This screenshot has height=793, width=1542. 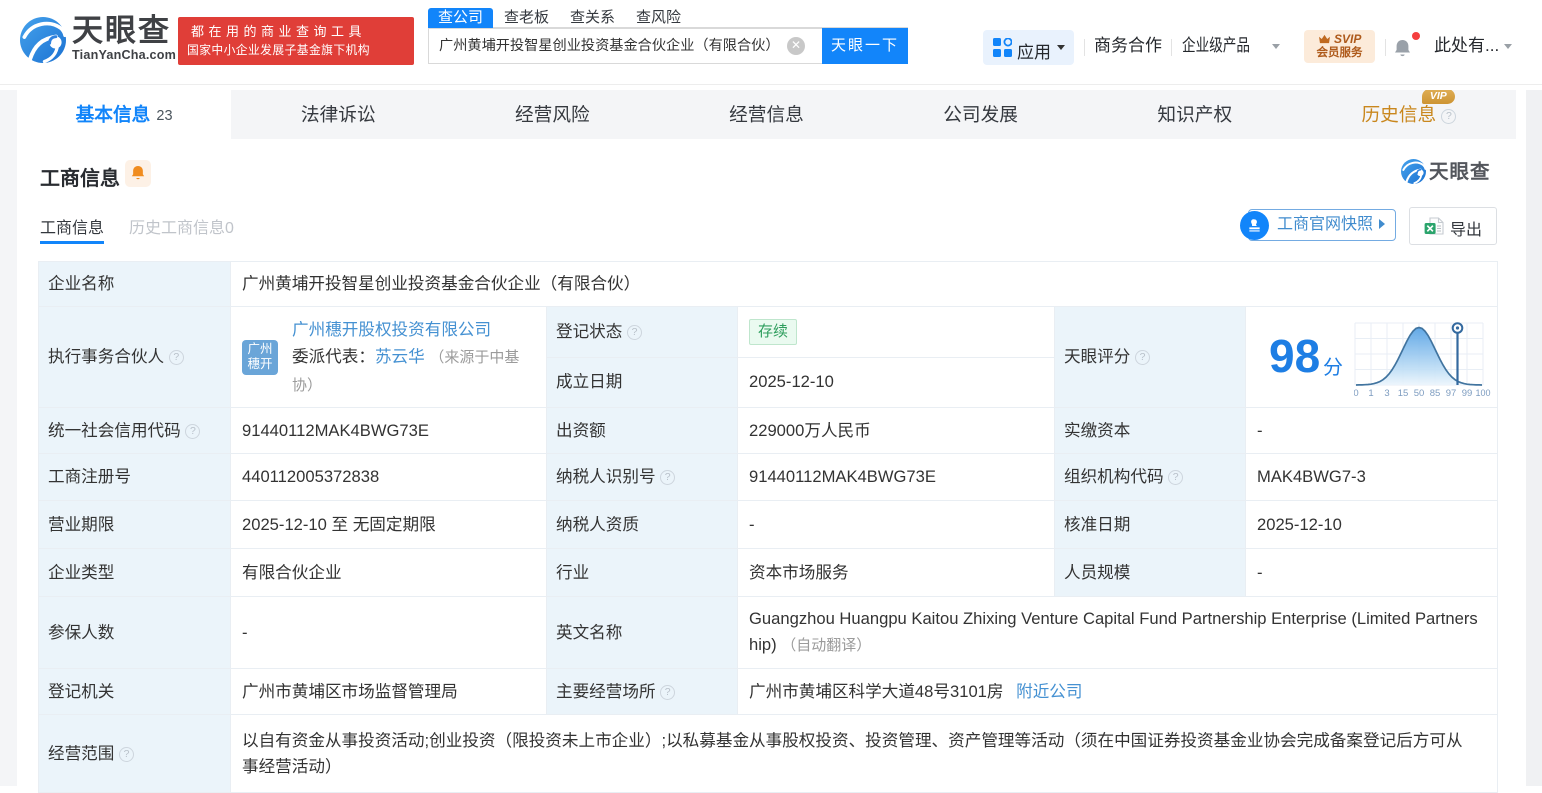 I want to click on svg-text: 100, so click(x=1482, y=392).